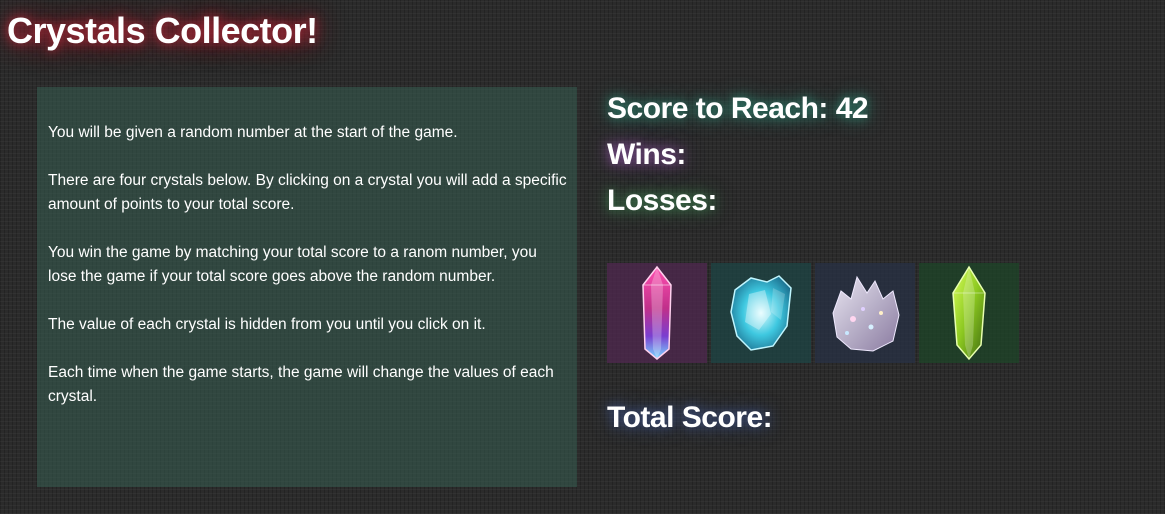  What do you see at coordinates (813, 313) in the screenshot?
I see `crystal-row` at bounding box center [813, 313].